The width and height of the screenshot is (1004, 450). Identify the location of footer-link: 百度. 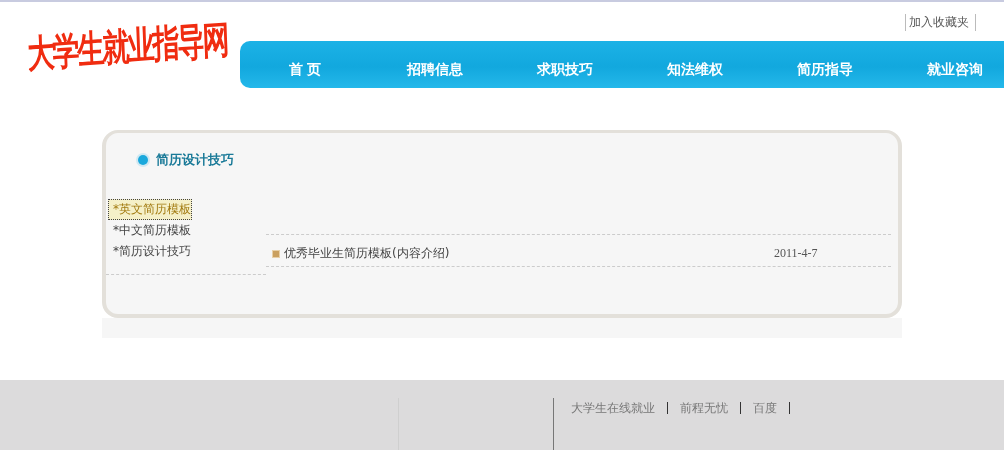
(771, 408).